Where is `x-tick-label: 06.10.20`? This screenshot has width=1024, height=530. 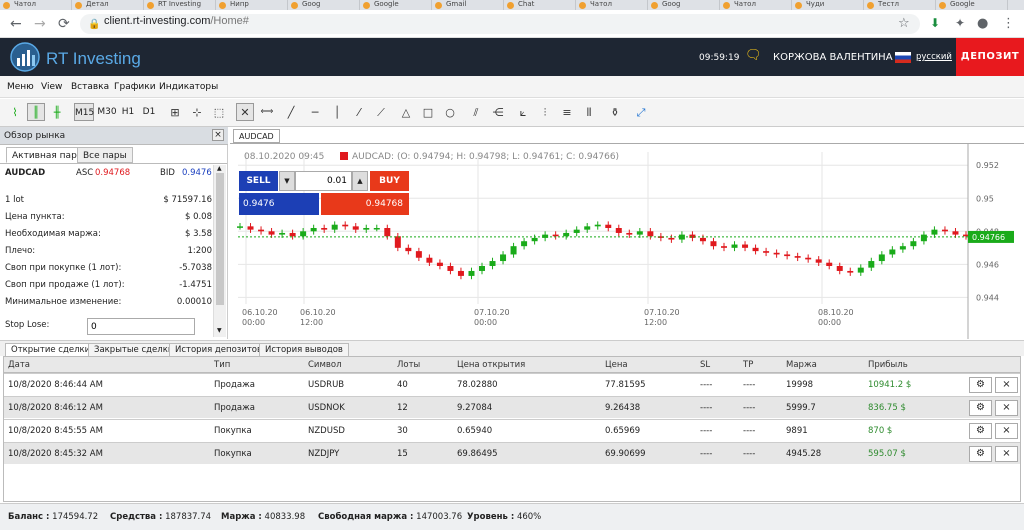 x-tick-label: 06.10.20 is located at coordinates (318, 312).